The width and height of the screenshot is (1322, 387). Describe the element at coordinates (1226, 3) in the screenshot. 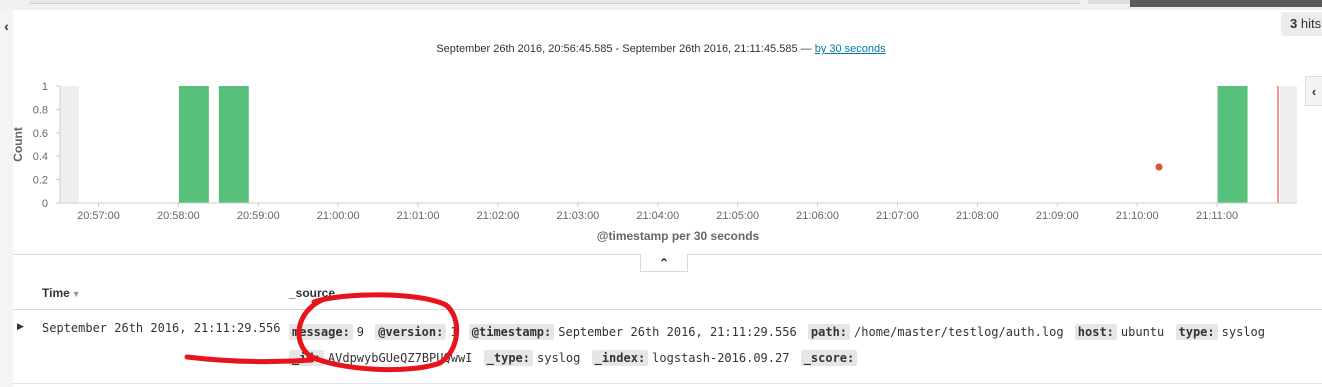

I see `toolbar-edge` at that location.